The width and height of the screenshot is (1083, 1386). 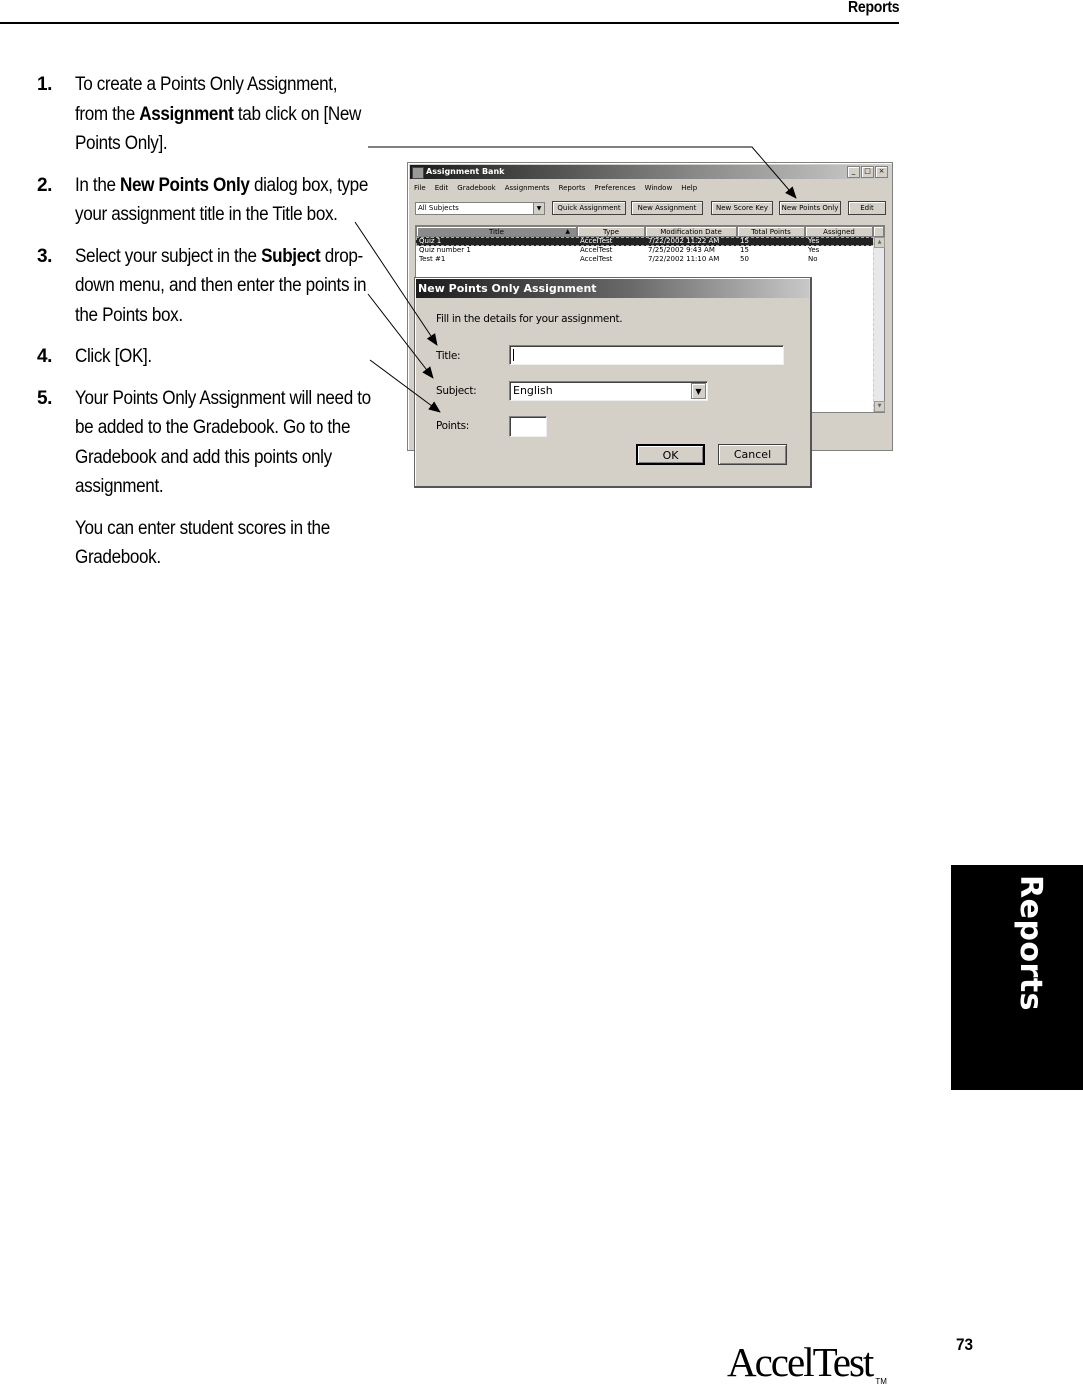 What do you see at coordinates (476, 188) in the screenshot?
I see `menu-gradebook: Gradebook` at bounding box center [476, 188].